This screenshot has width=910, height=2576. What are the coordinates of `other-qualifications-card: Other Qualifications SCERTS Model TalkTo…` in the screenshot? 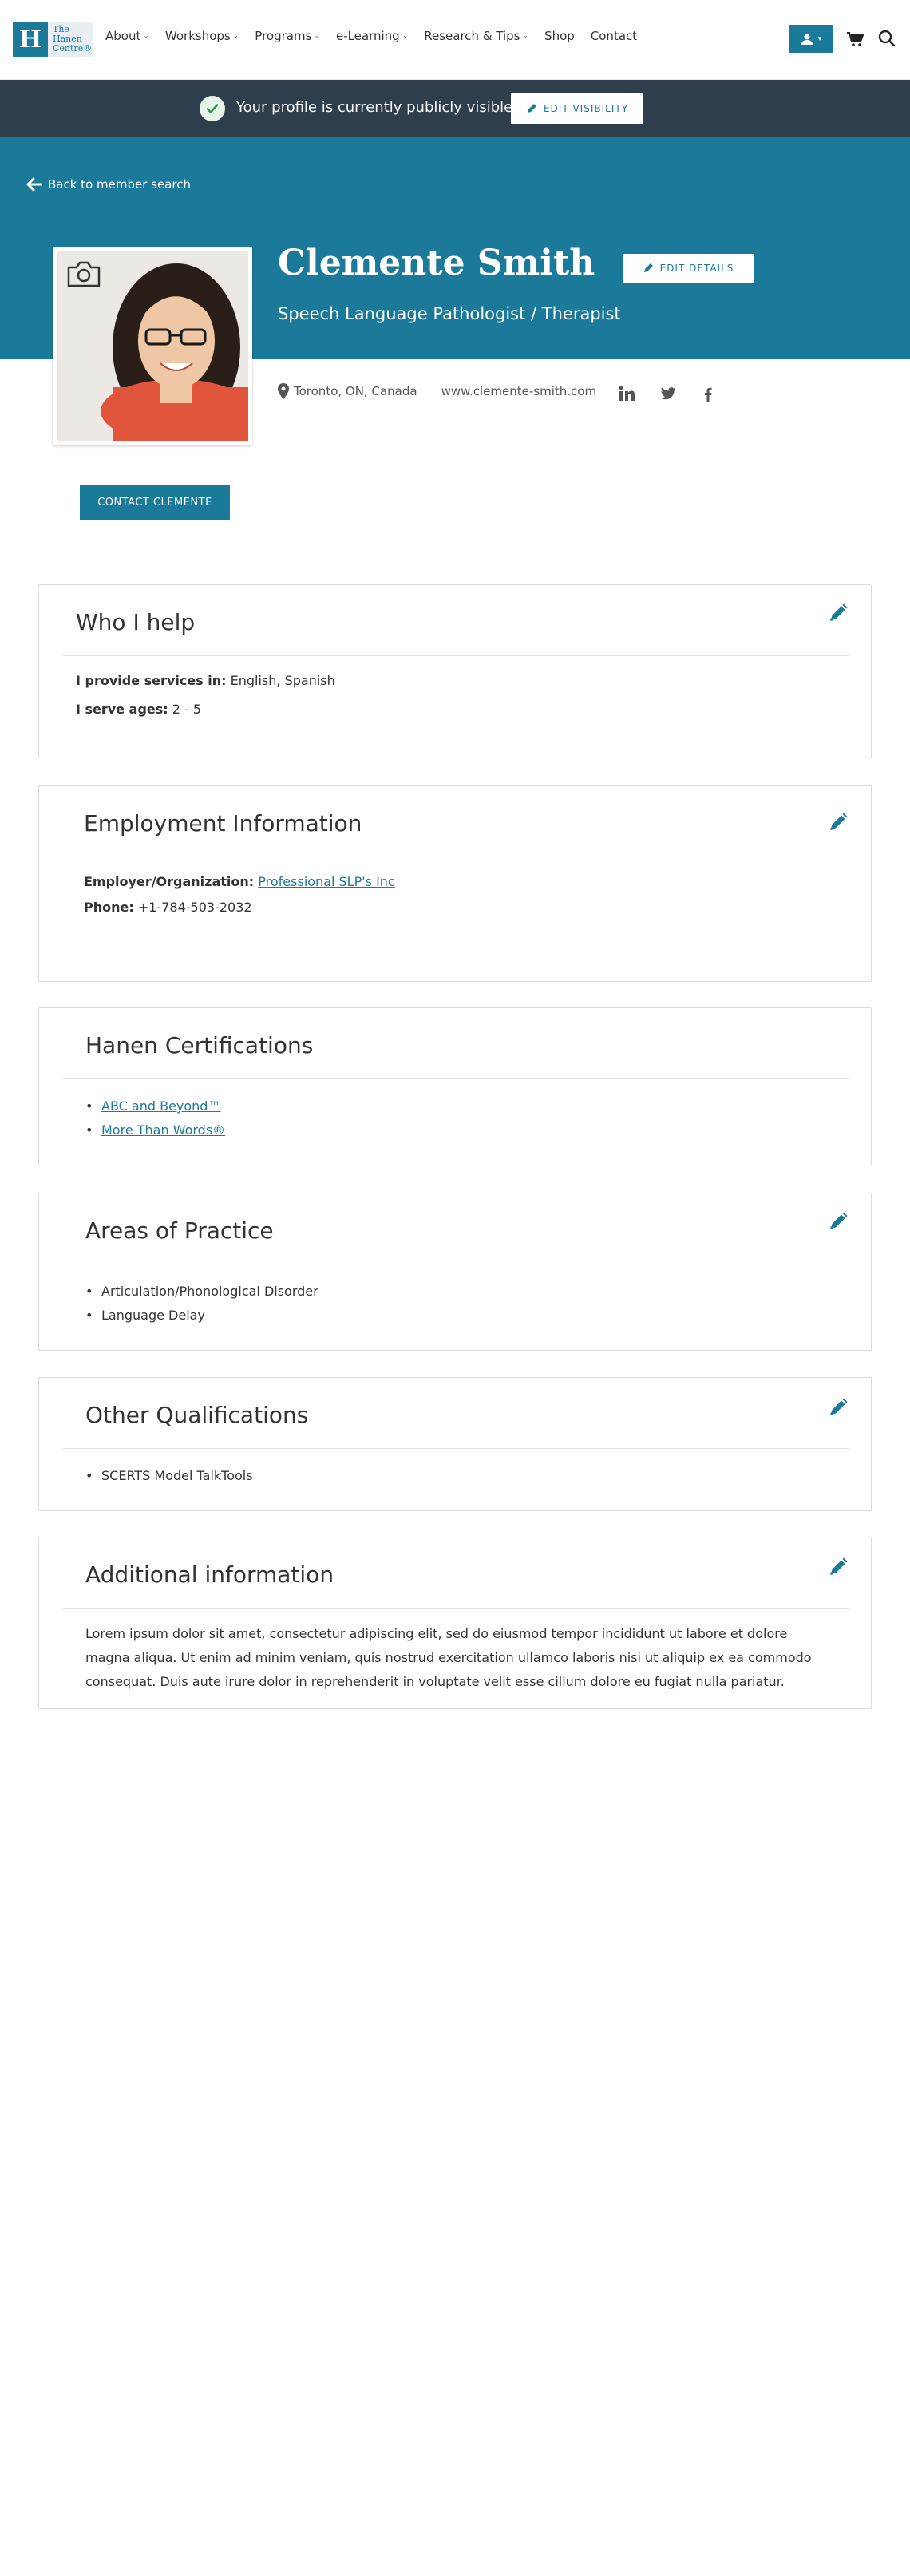 It's located at (455, 1444).